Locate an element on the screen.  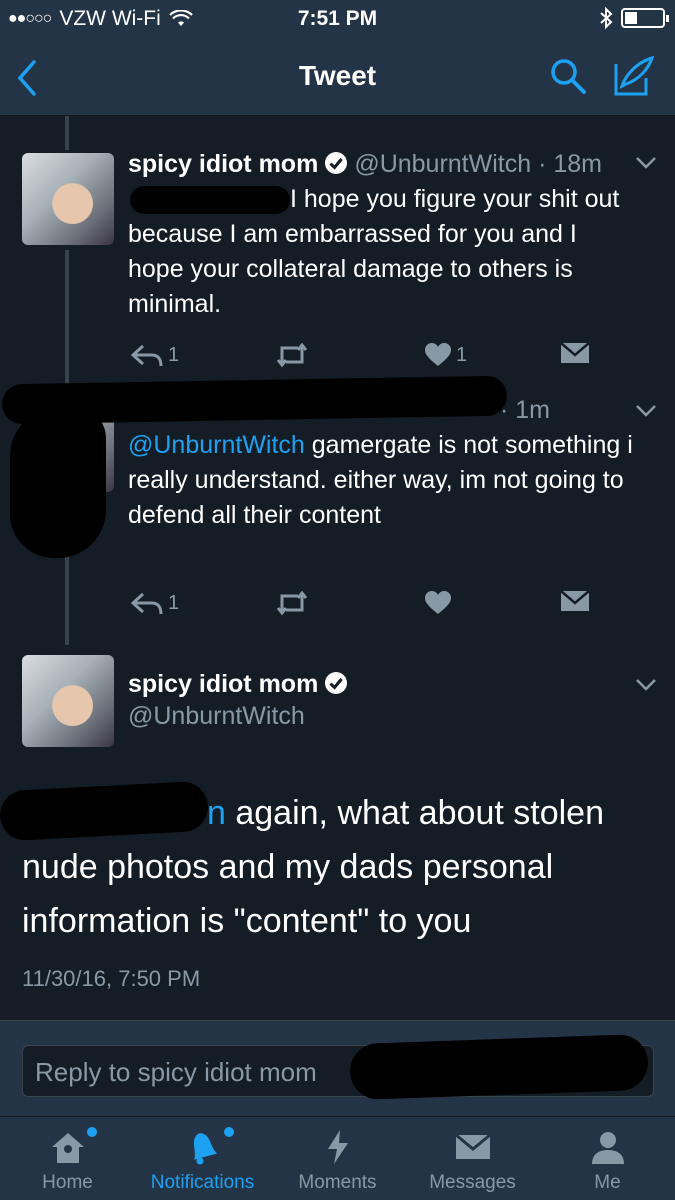
tweet-header: · 1m is located at coordinates (525, 410).